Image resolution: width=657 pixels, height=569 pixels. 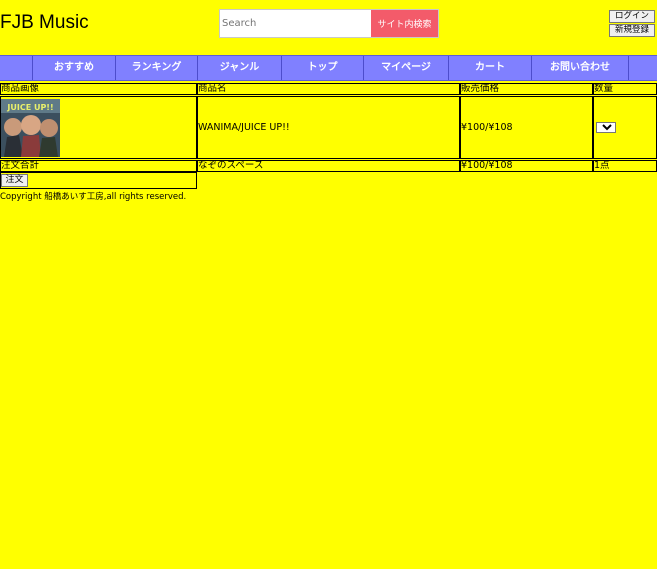 I want to click on item-price: ¥100/¥108, so click(x=487, y=127).